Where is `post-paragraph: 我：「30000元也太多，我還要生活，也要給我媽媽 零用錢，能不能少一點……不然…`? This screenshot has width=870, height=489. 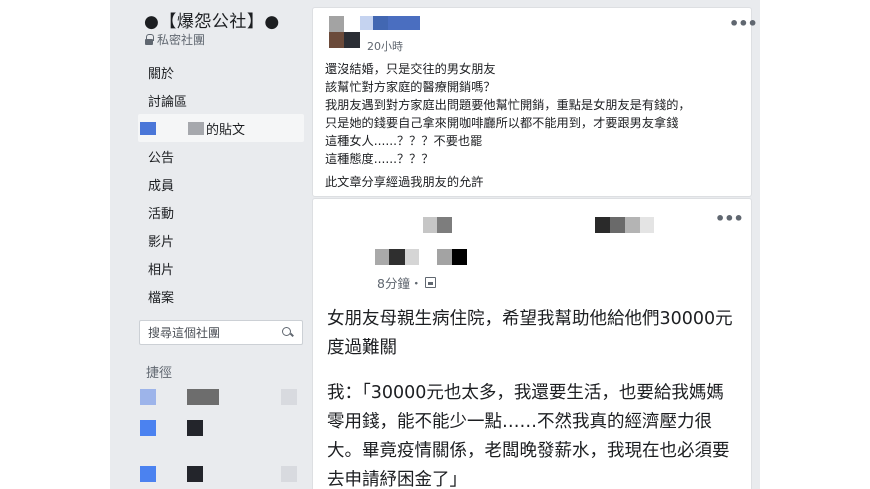
post-paragraph: 我：「30000元也太多，我還要生活，也要給我媽媽 零用錢，能不能少一點……不然… is located at coordinates (537, 434).